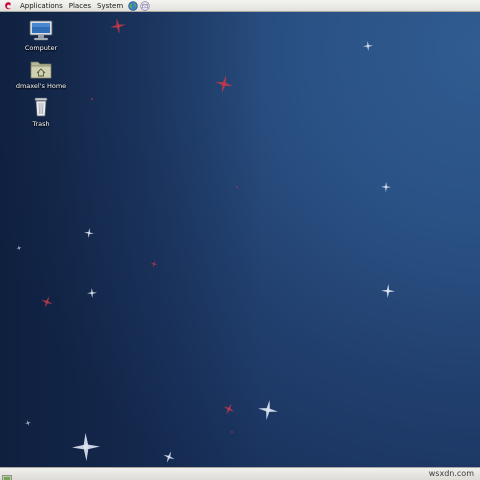 The image size is (480, 480). I want to click on watermark-text: wsxdn.com, so click(451, 473).